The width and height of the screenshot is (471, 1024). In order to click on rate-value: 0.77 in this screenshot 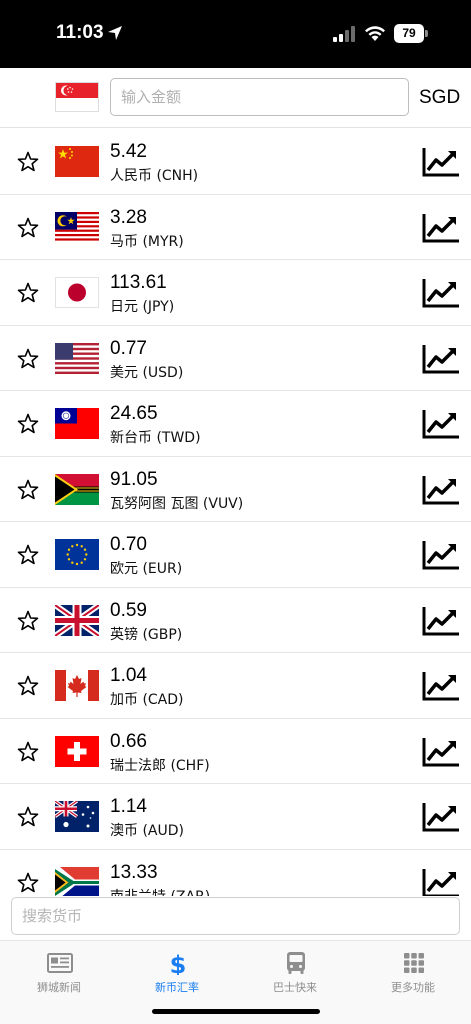, I will do `click(128, 348)`.